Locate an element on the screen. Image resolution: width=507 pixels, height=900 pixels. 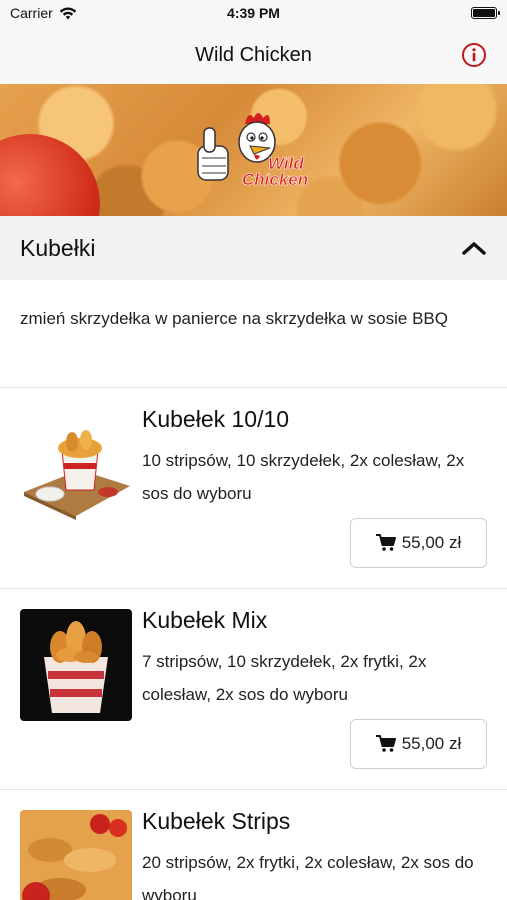
info-icon is located at coordinates (474, 55).